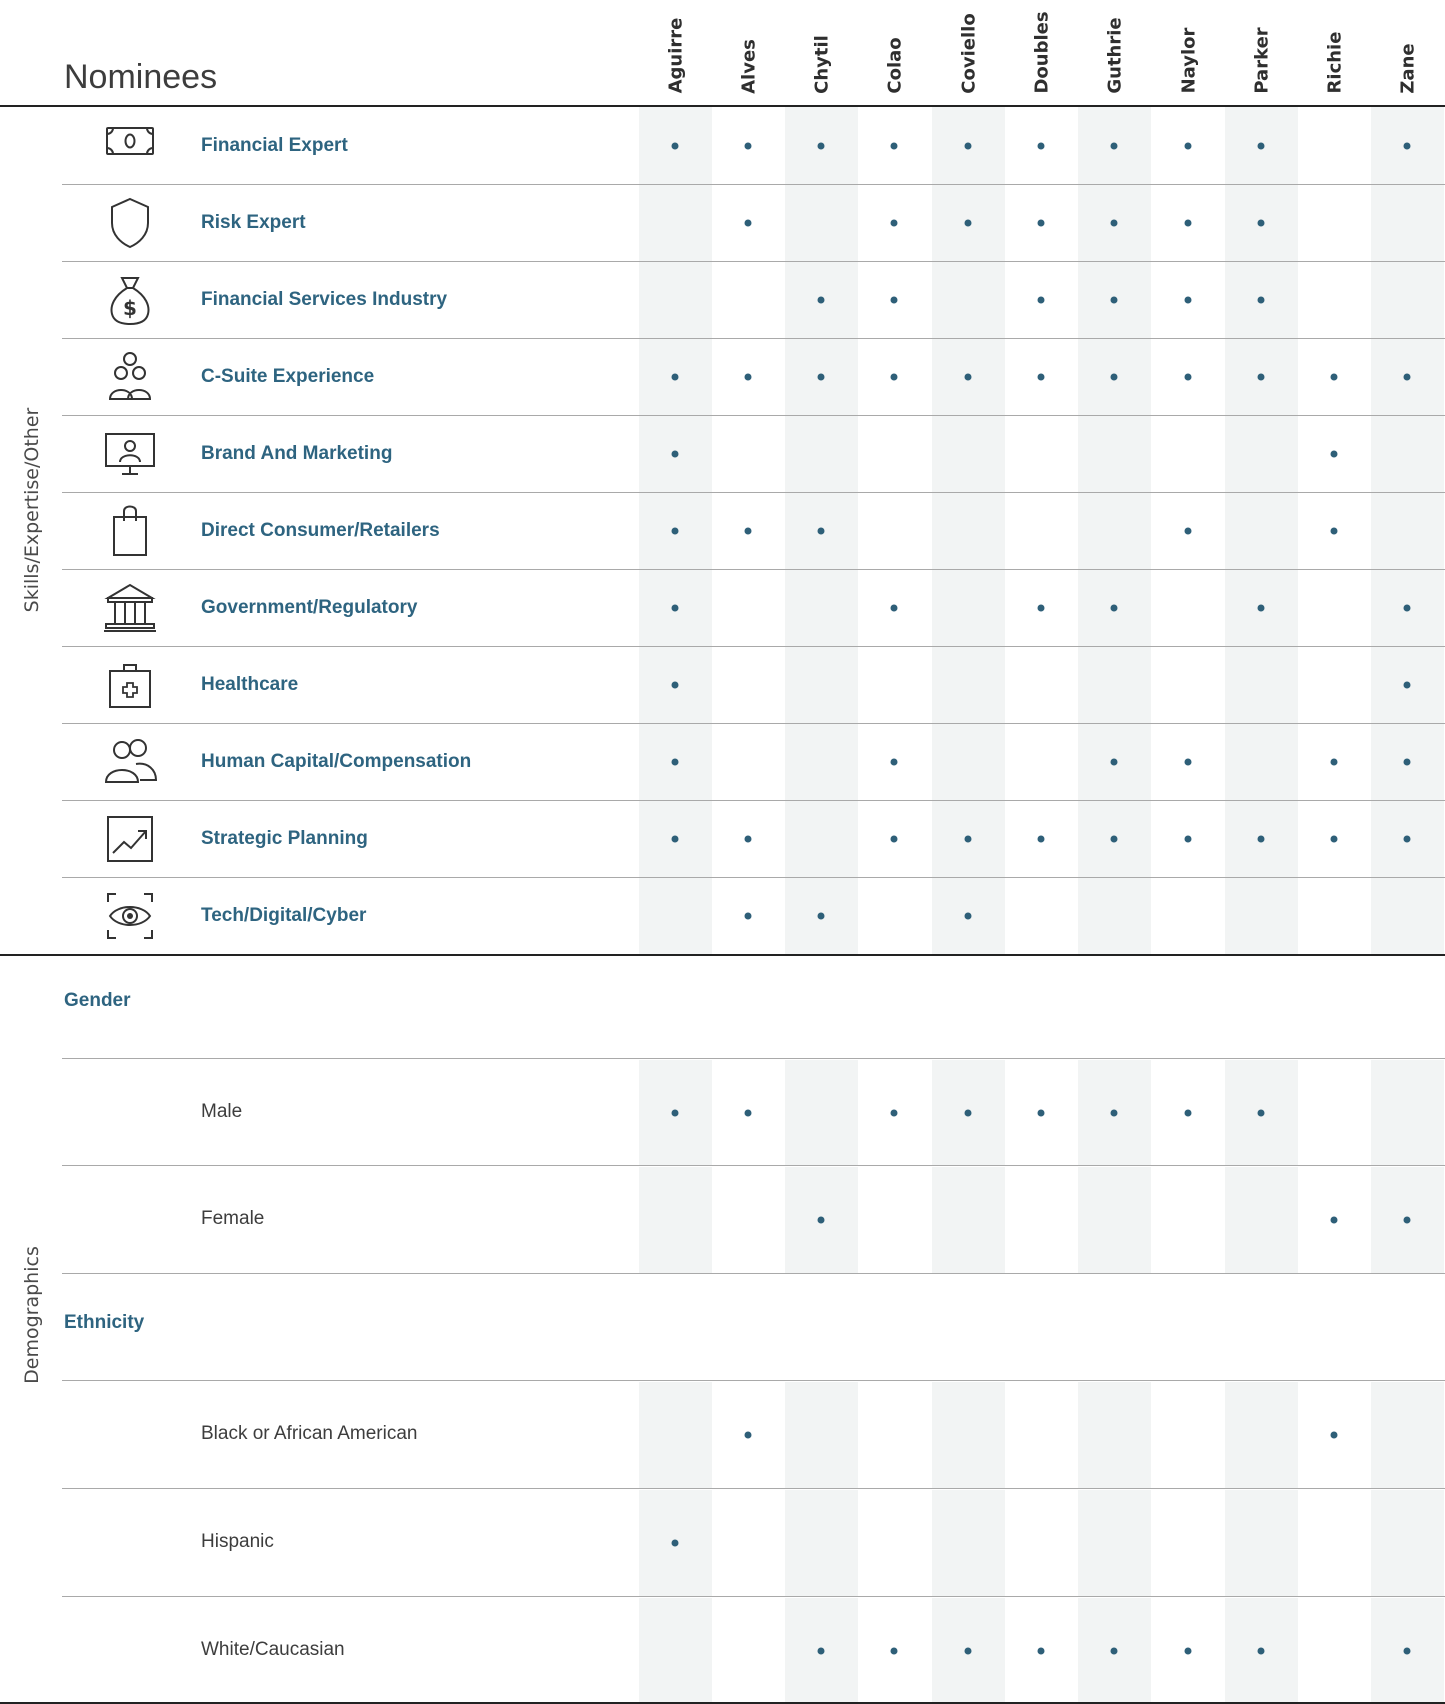 This screenshot has width=1445, height=1704. I want to click on skill-label: C-Suite Experience, so click(288, 376).